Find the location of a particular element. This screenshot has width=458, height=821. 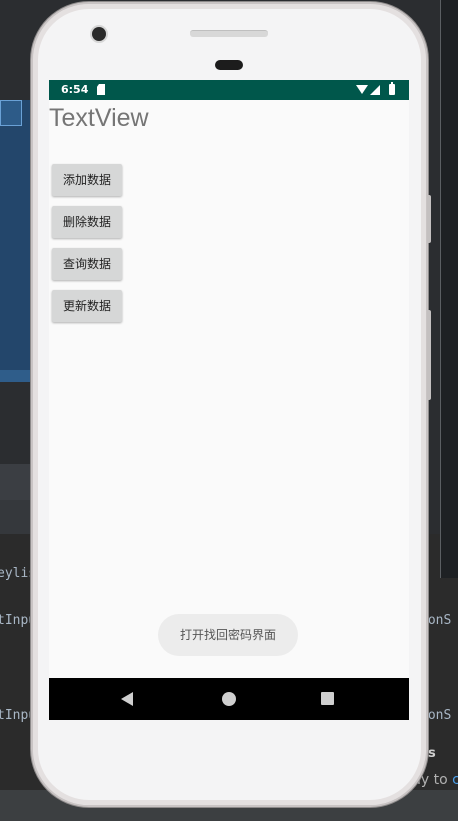

power-button is located at coordinates (429, 219).